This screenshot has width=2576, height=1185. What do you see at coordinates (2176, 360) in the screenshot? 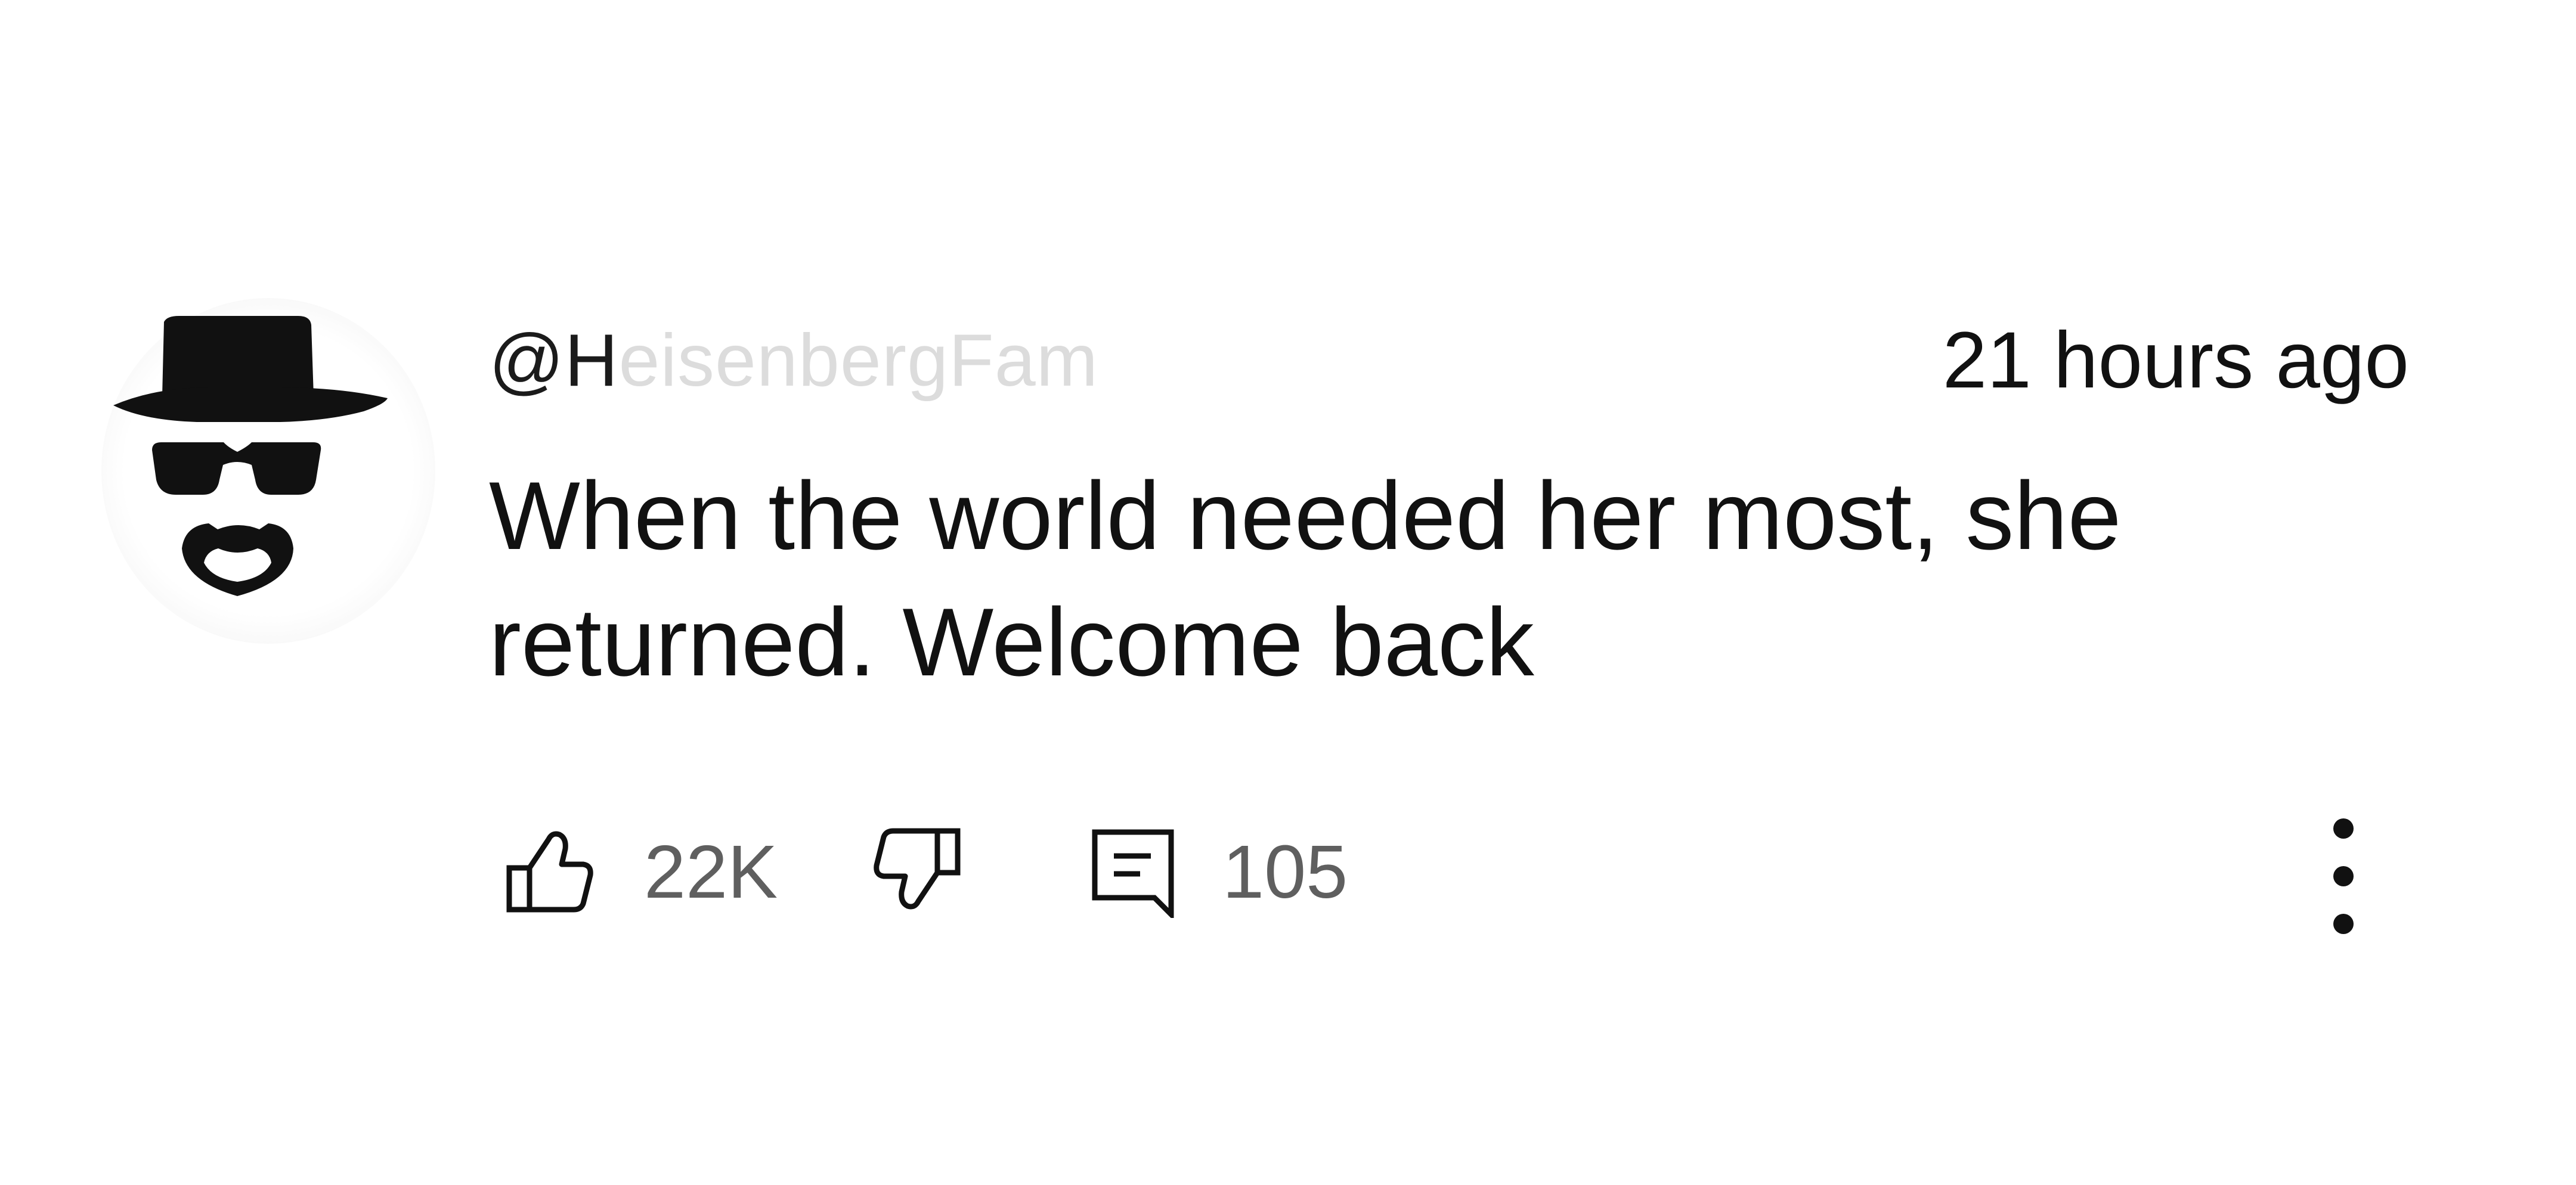
I see `comment-timestamp: 21 hours ago` at bounding box center [2176, 360].